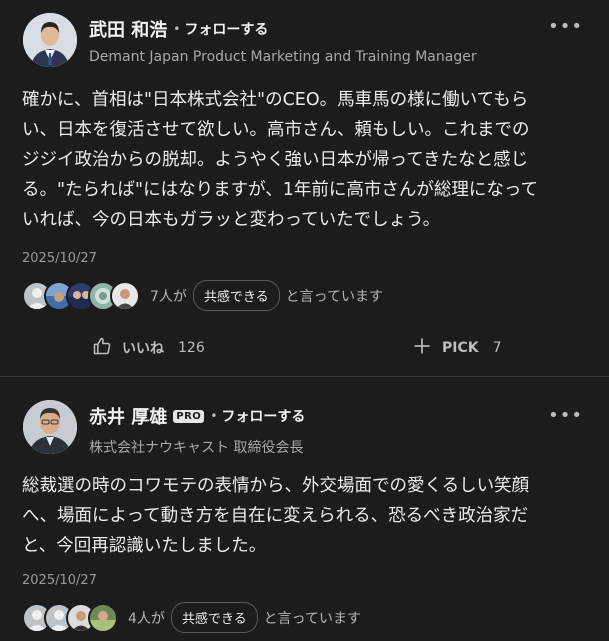  Describe the element at coordinates (189, 416) in the screenshot. I see `pro-badge: PRO` at that location.